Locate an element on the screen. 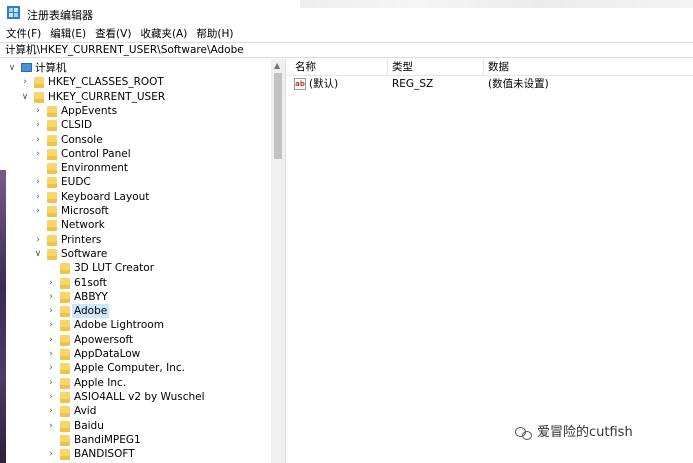 The height and width of the screenshot is (463, 693). tree-item: › EUDC is located at coordinates (135, 182).